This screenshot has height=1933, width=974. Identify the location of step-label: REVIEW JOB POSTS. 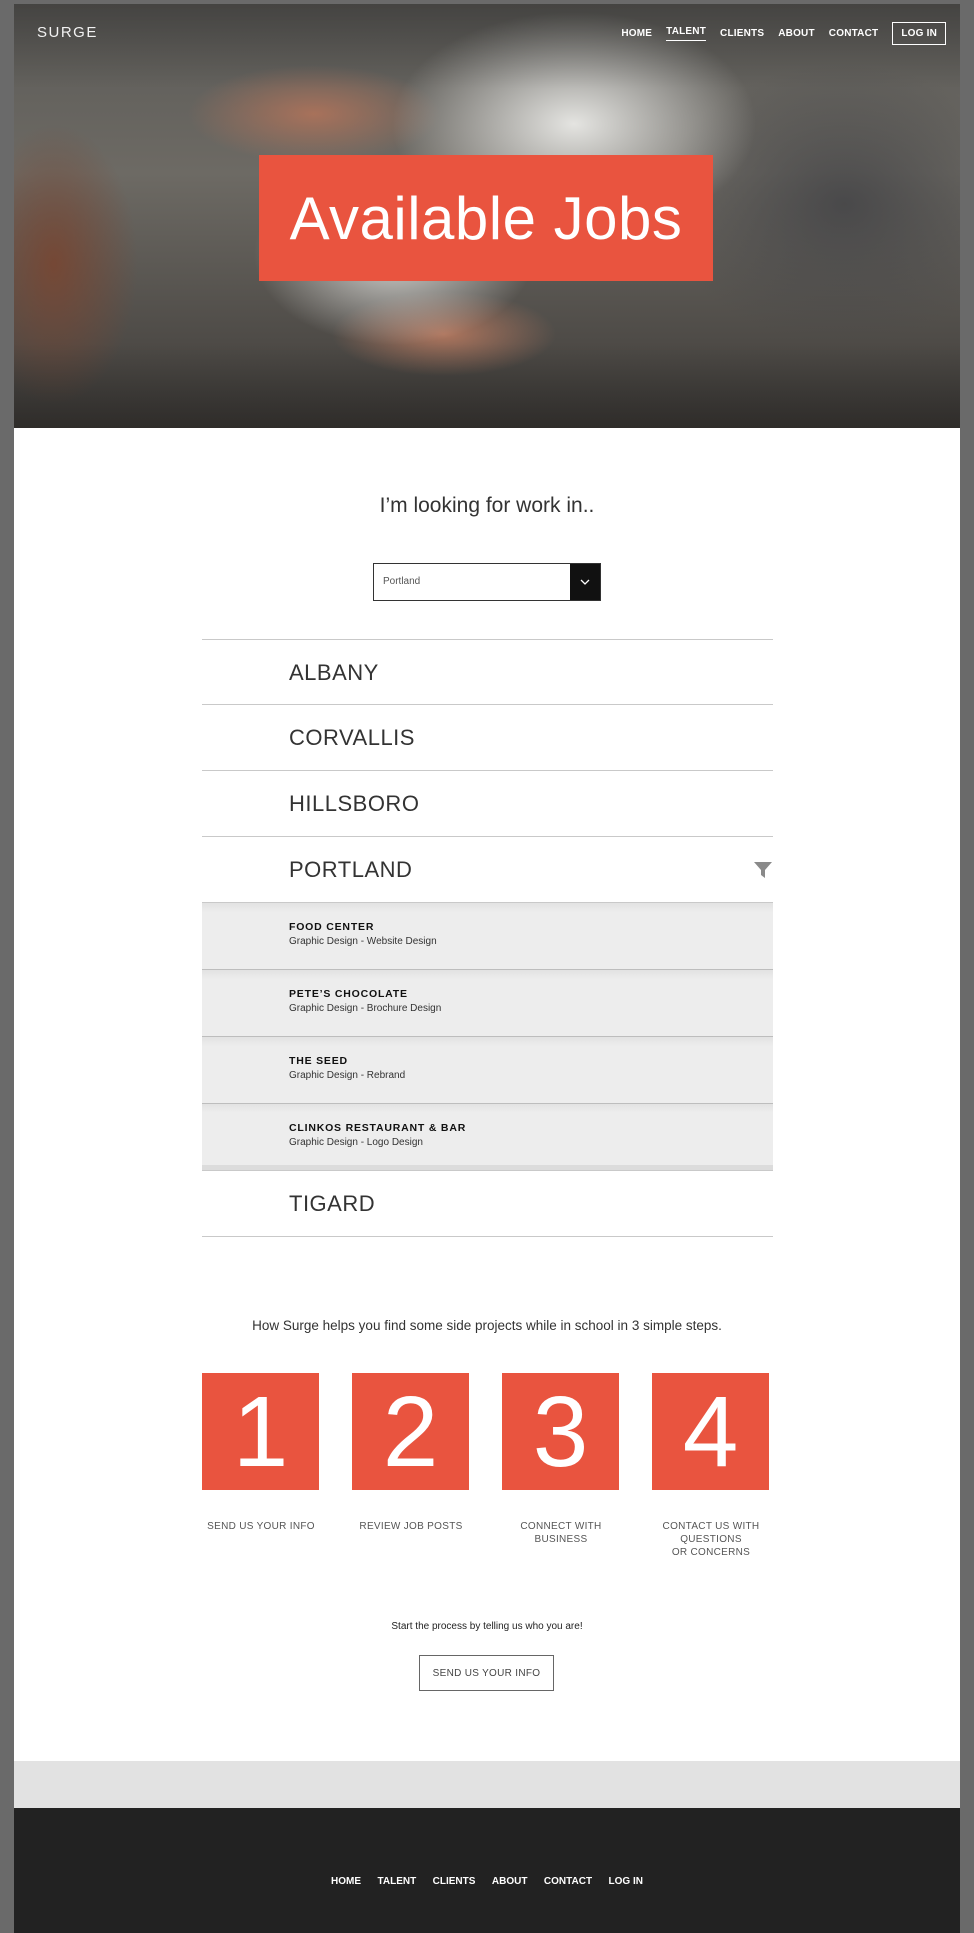
(411, 1526).